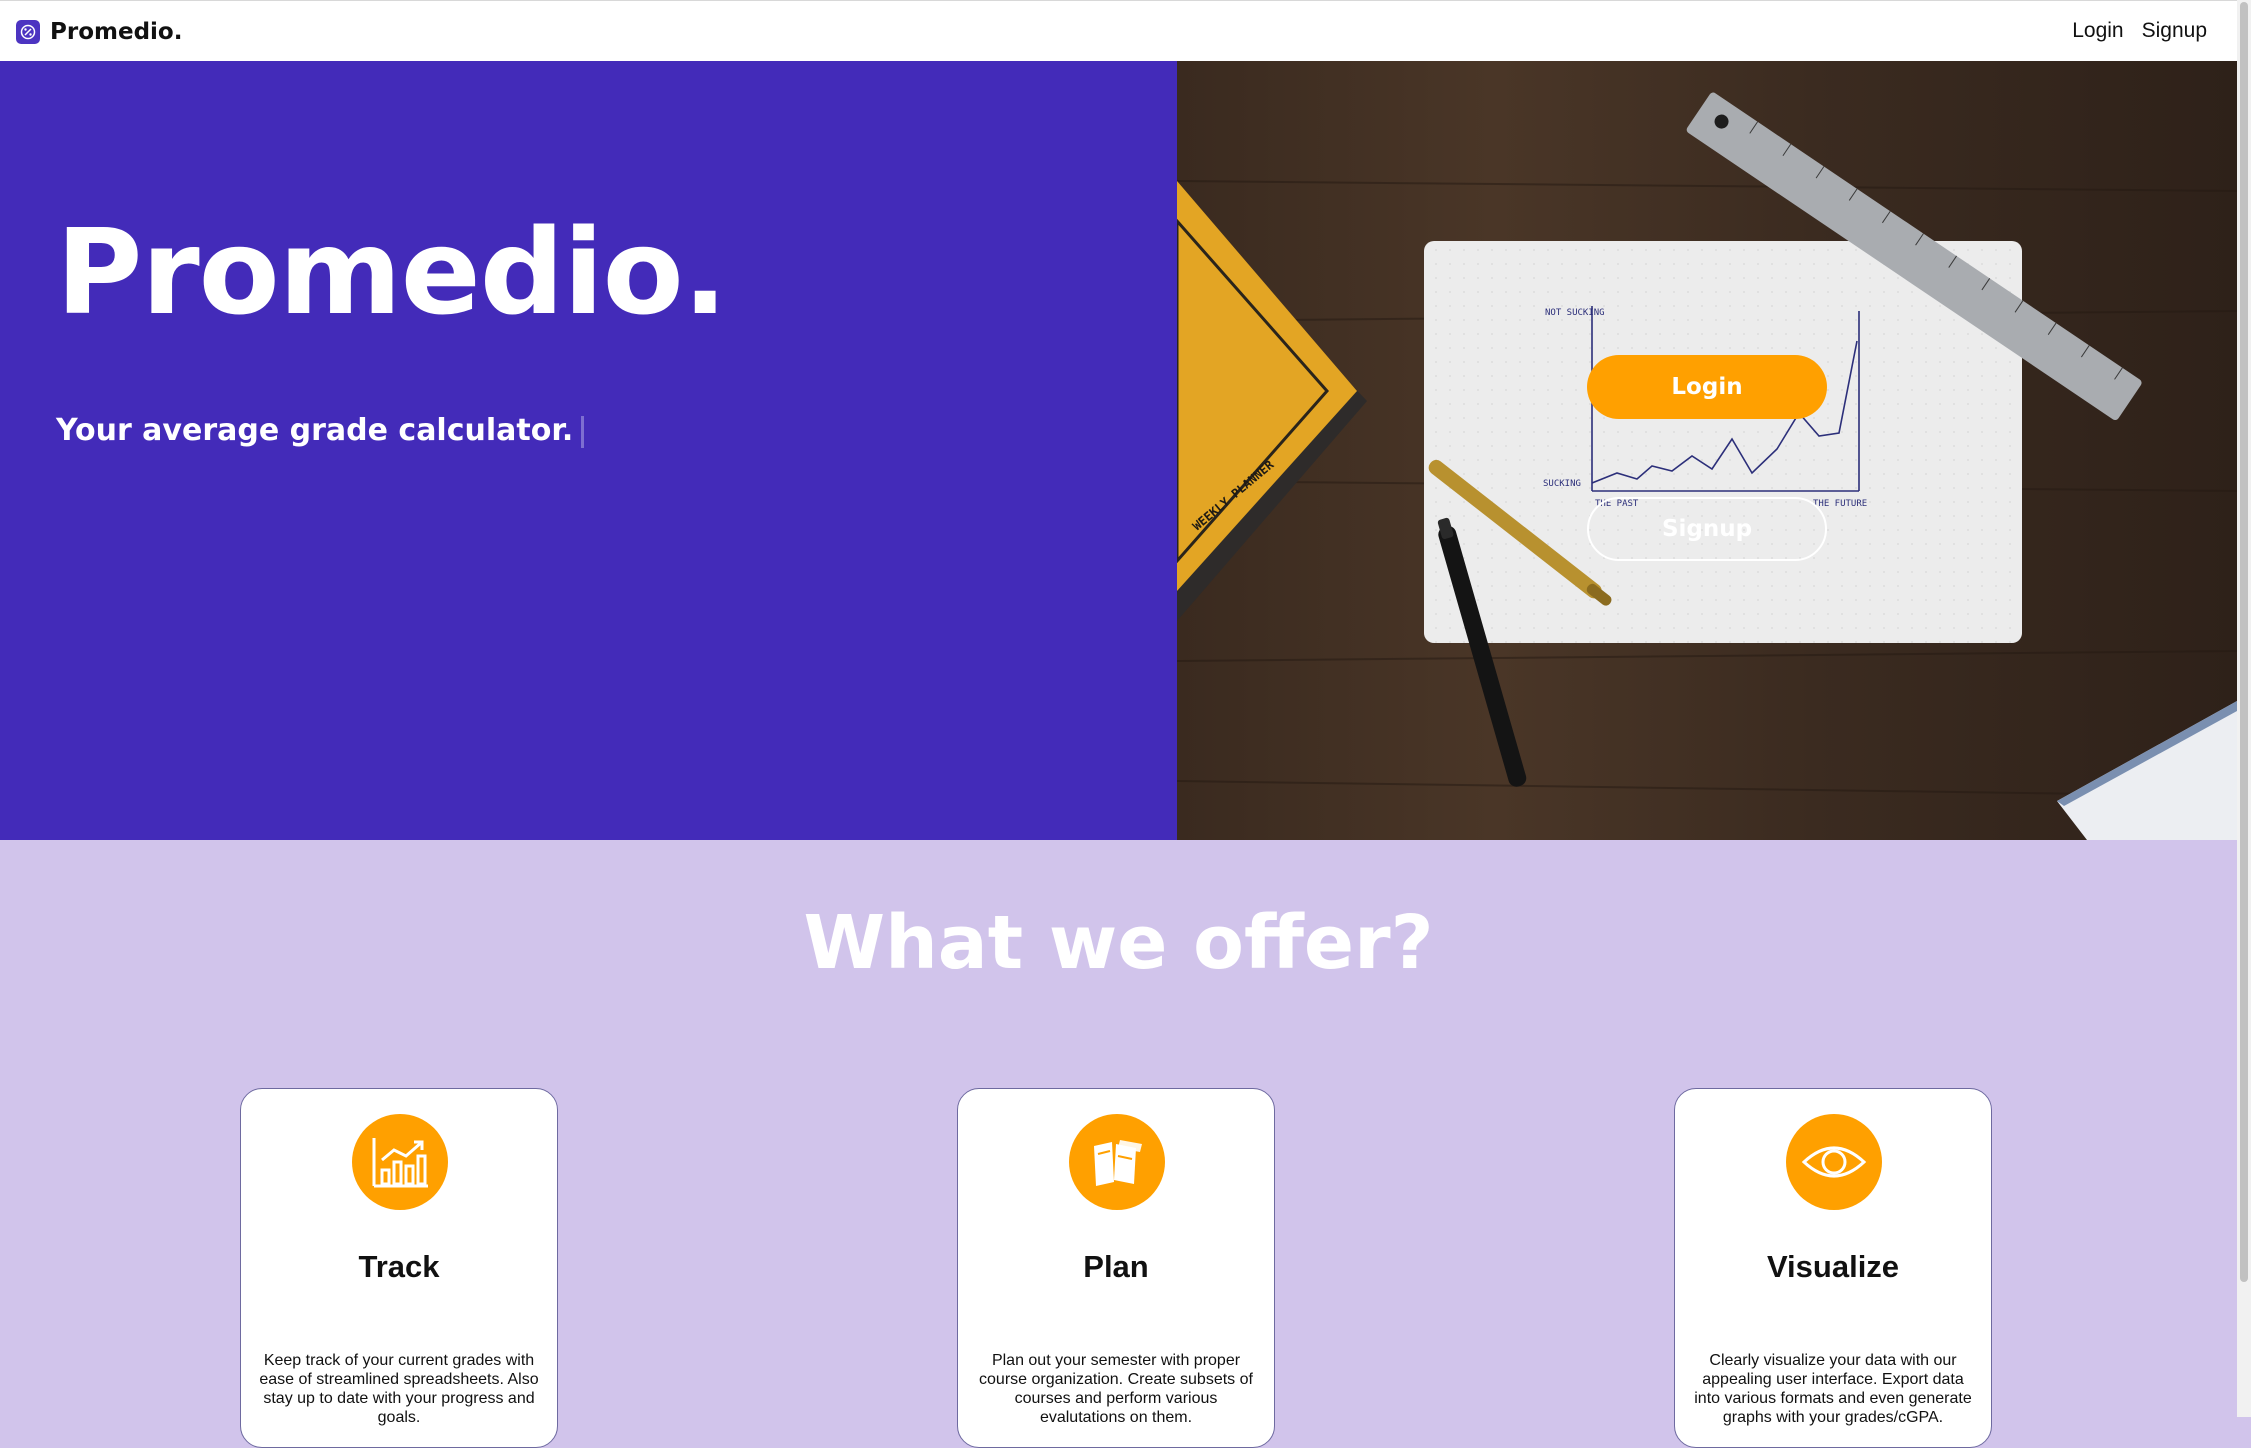  What do you see at coordinates (2097, 31) in the screenshot?
I see `nav-login-link: Login` at bounding box center [2097, 31].